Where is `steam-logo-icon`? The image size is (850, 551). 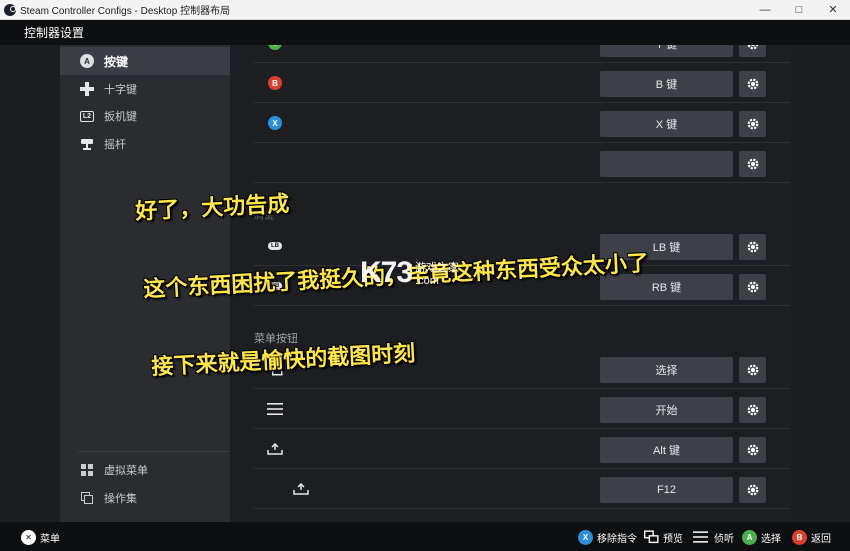 steam-logo-icon is located at coordinates (10, 9).